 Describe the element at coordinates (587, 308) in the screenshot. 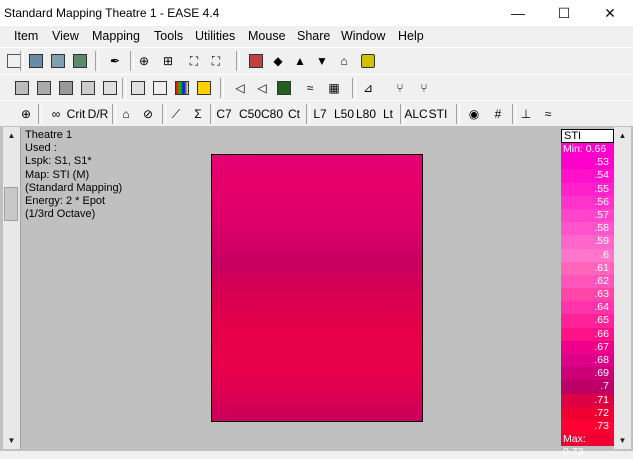

I see `legend-entry: .64` at that location.